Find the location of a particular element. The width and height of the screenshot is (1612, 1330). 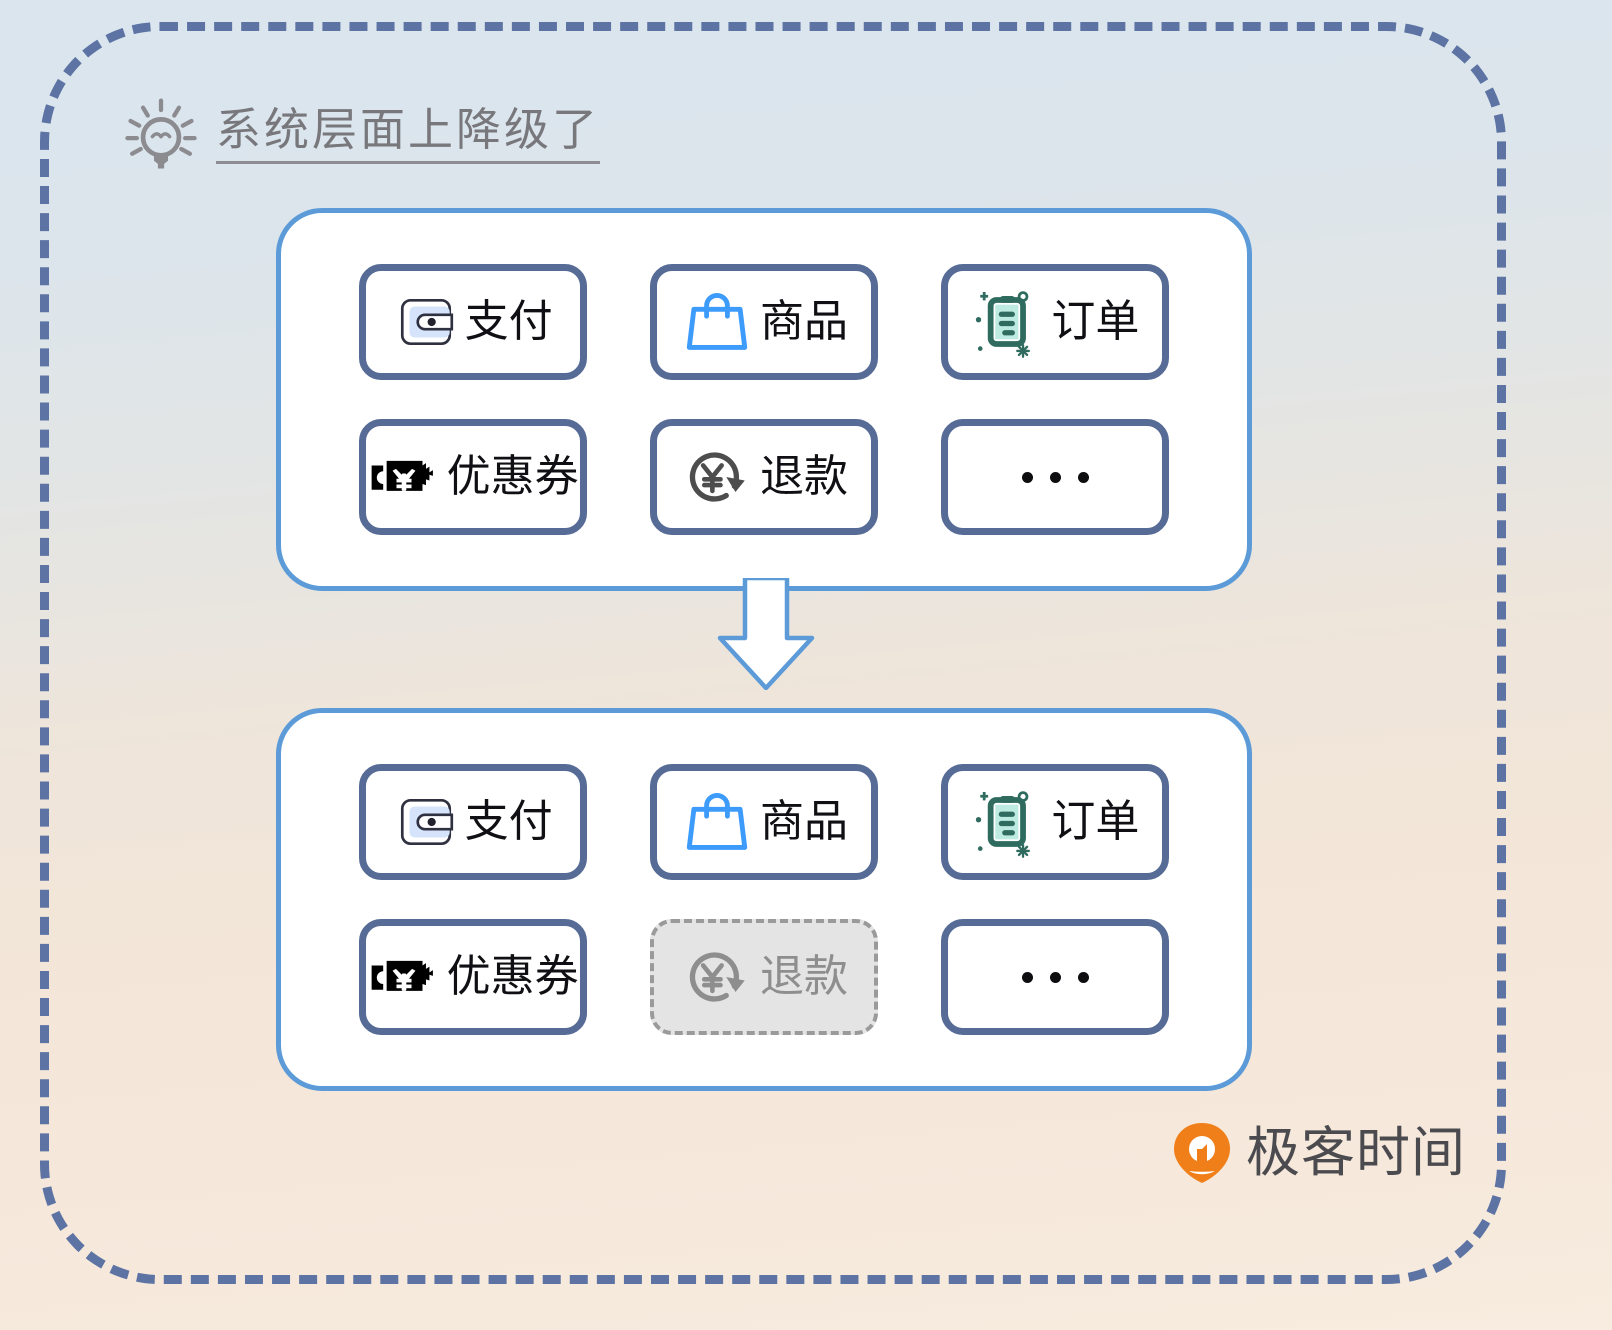

page-title: 系统层面上降级了 is located at coordinates (408, 135).